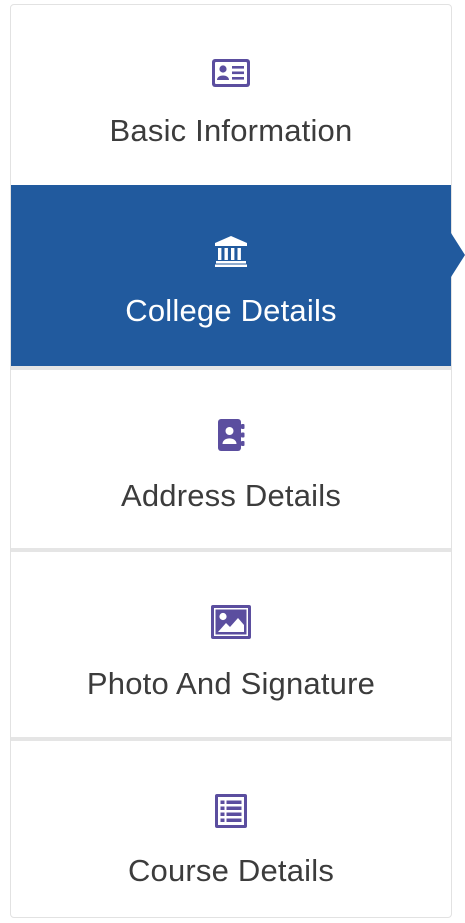  Describe the element at coordinates (231, 435) in the screenshot. I see `address-book-icon` at that location.